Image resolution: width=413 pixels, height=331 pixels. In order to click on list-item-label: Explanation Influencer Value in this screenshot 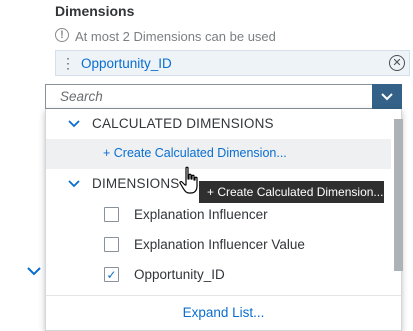, I will do `click(219, 244)`.